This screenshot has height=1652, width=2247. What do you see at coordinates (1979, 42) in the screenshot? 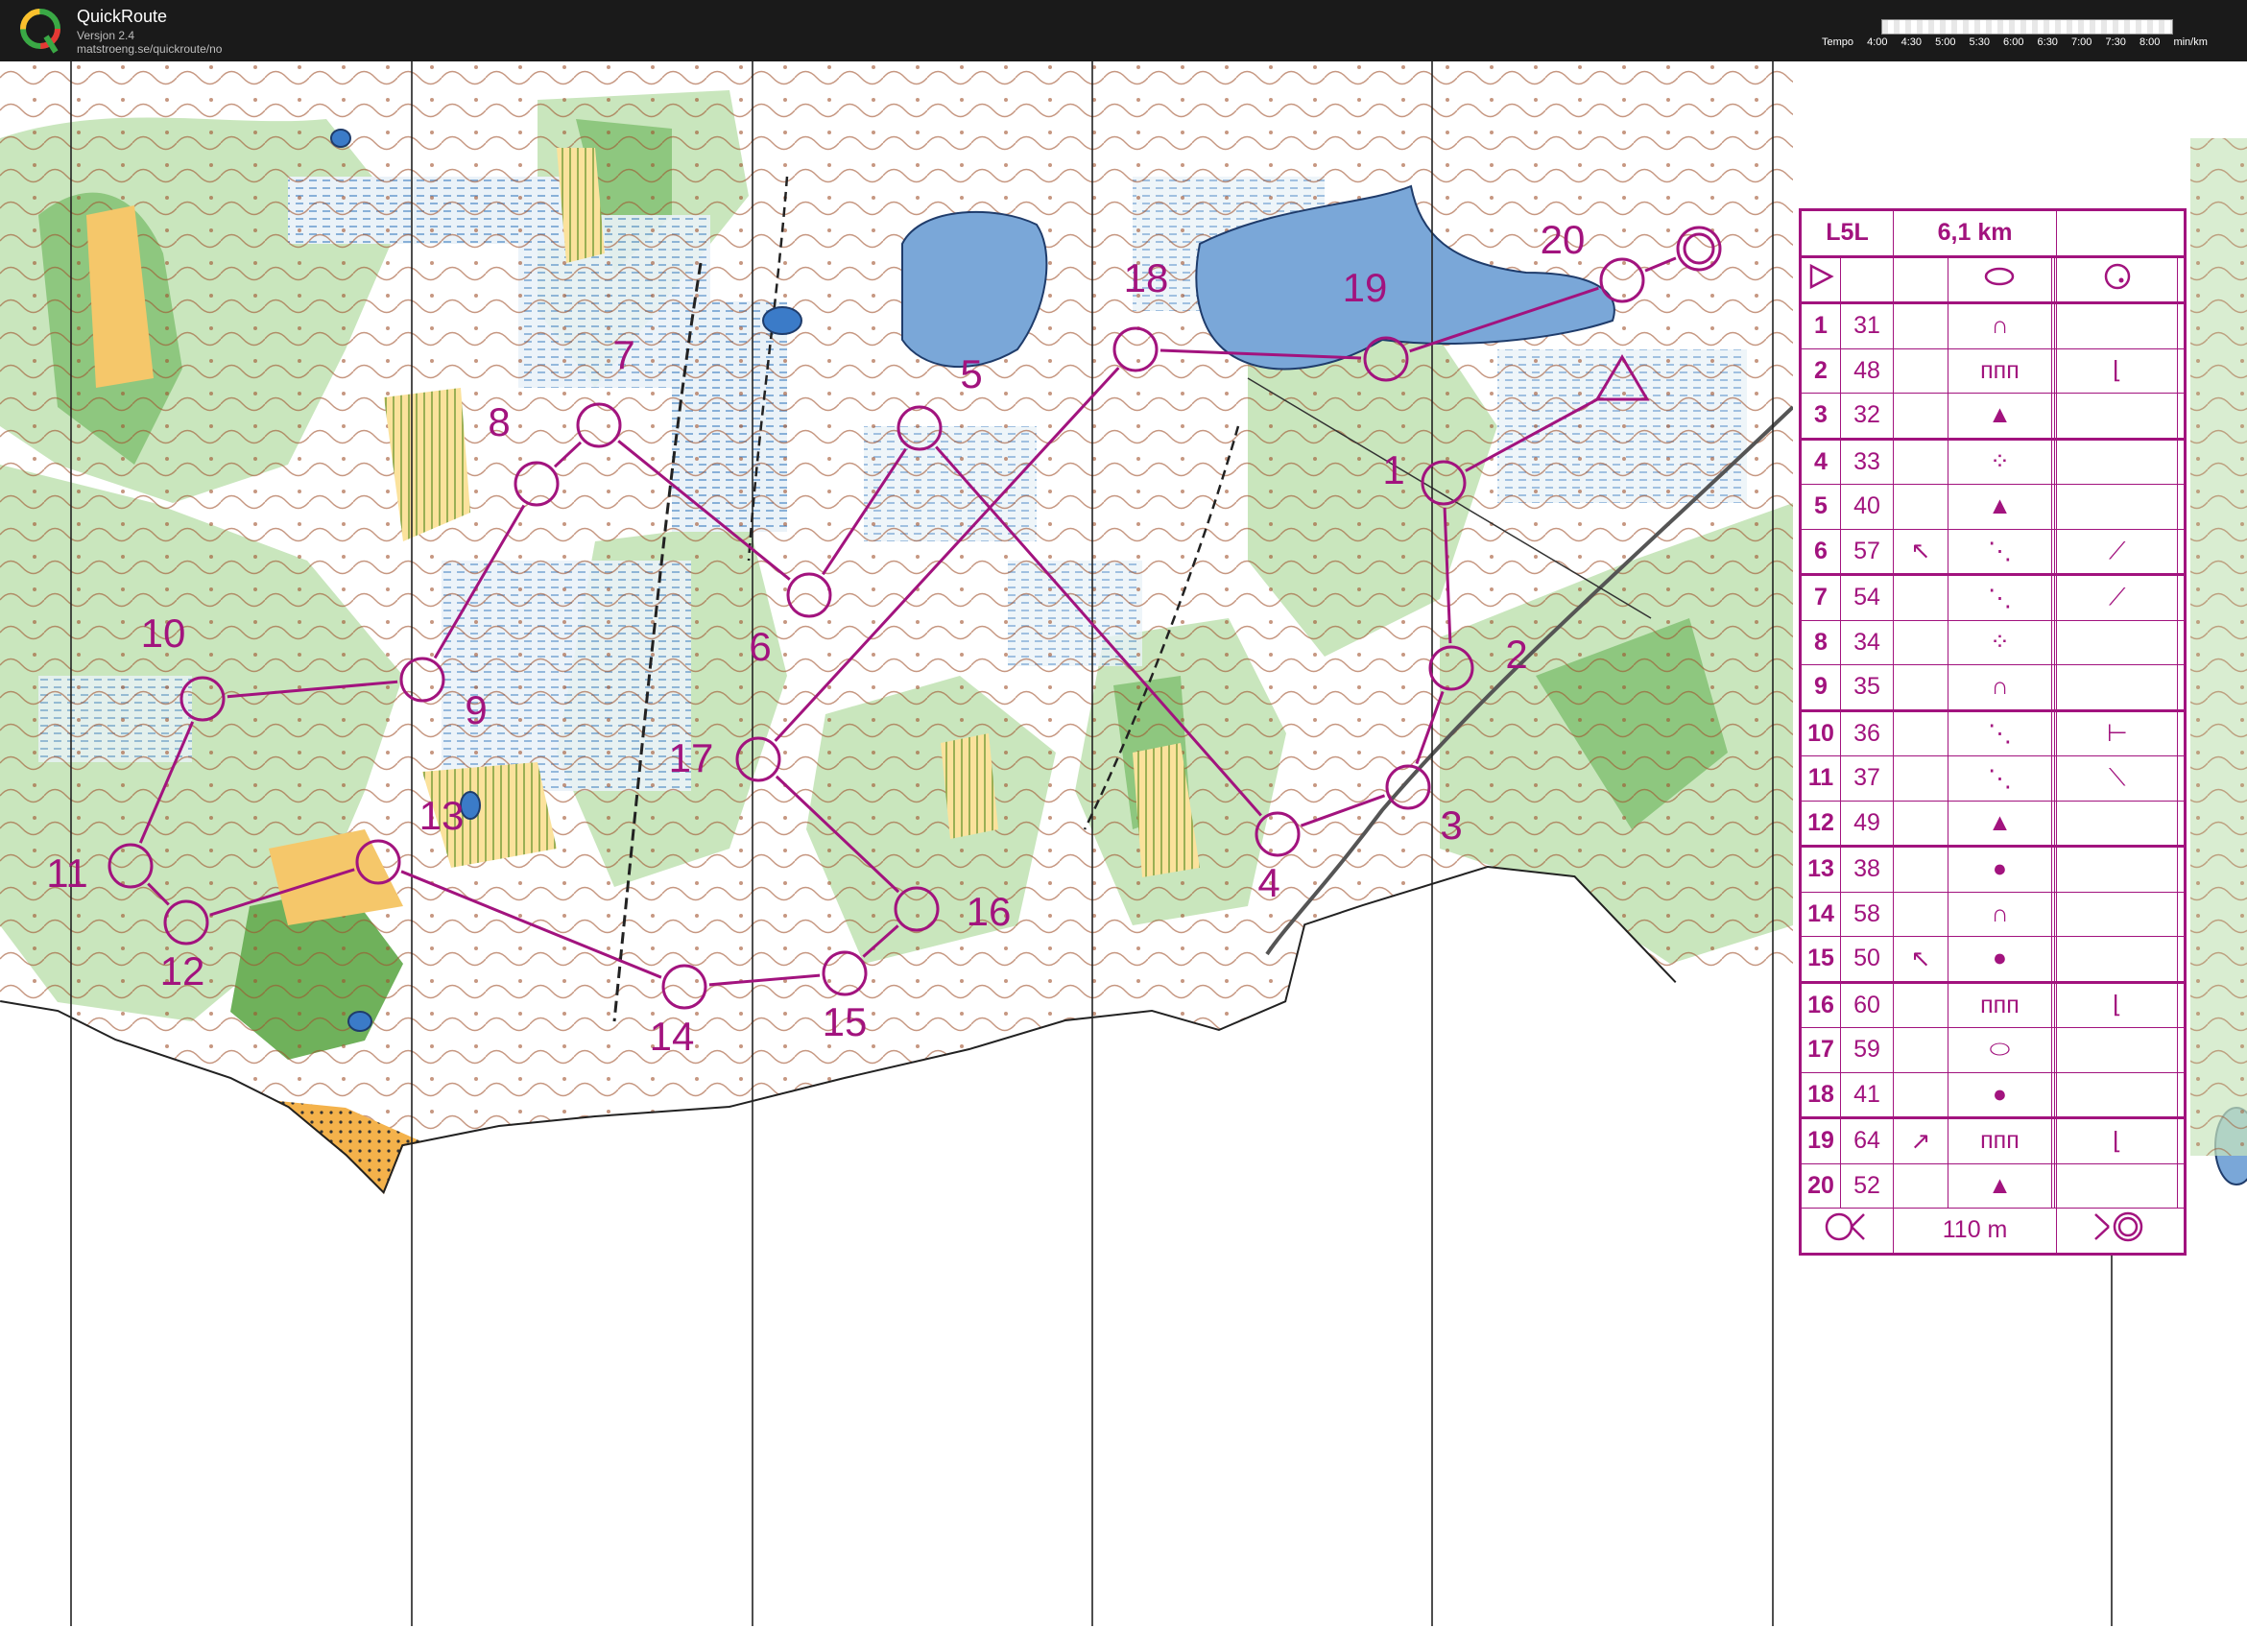
I see `tempo-tick: 5:30` at bounding box center [1979, 42].